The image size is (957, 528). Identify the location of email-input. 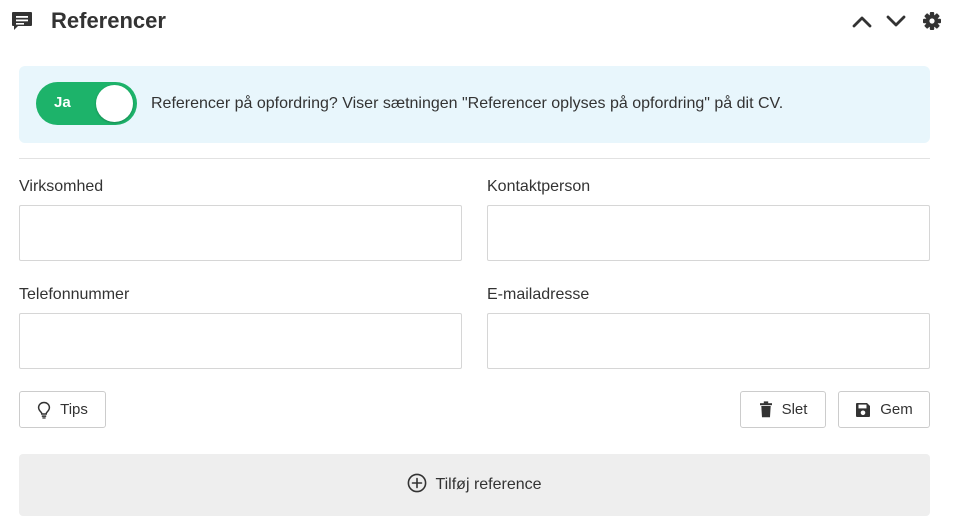
(708, 341).